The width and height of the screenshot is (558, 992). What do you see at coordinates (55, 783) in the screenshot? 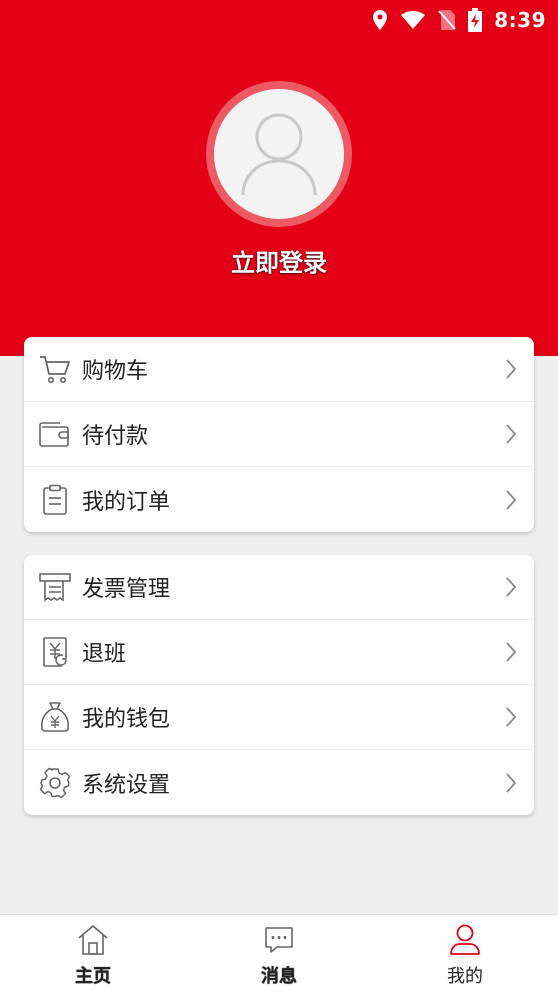
I see `gear-icon` at bounding box center [55, 783].